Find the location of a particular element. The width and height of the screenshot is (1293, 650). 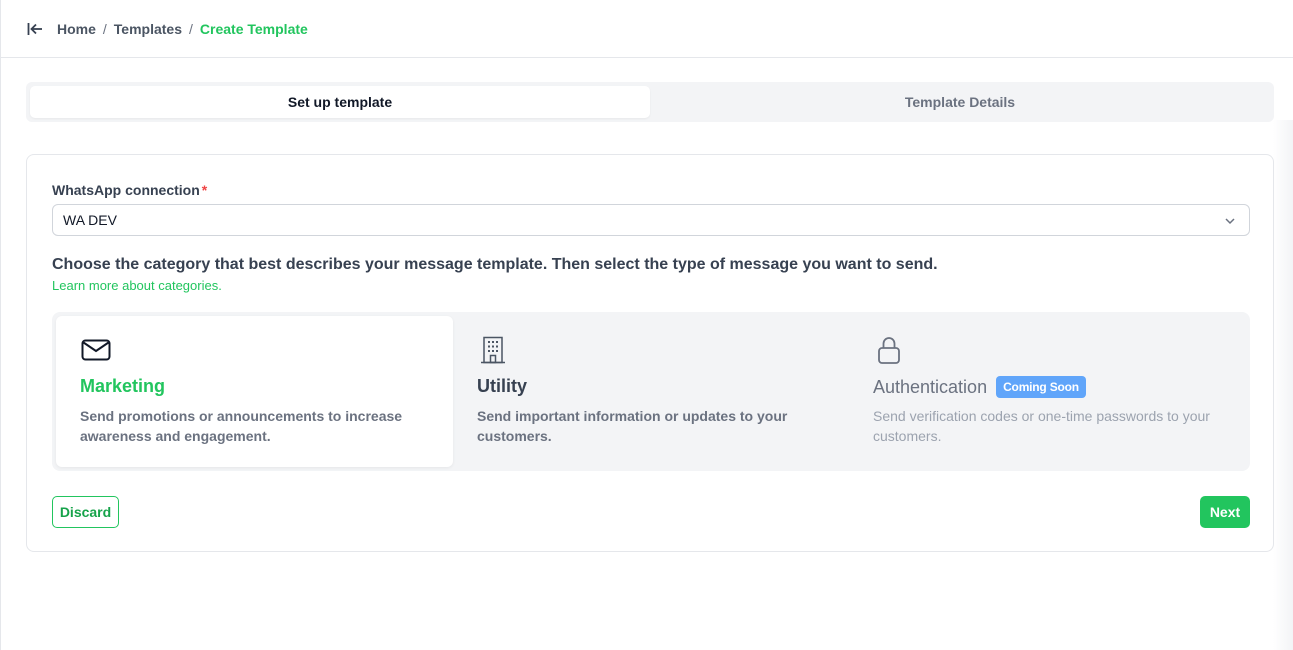

category-title: Authentication Coming Soon is located at coordinates (979, 387).